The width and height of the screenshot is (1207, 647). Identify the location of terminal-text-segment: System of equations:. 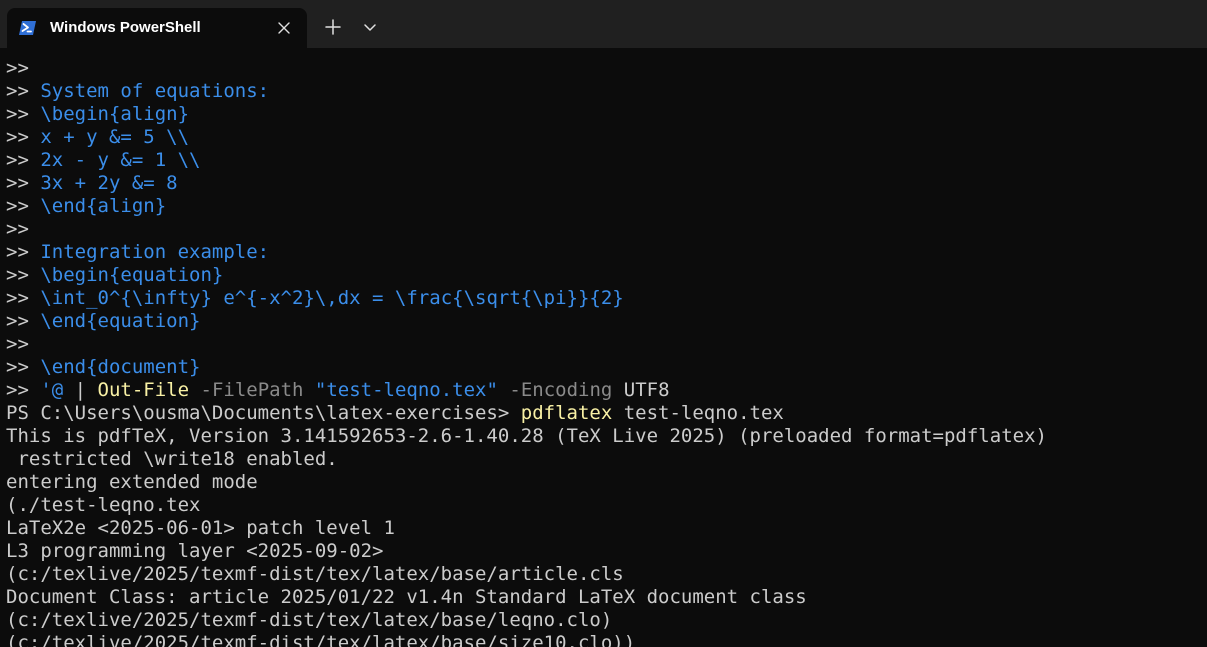
(155, 91).